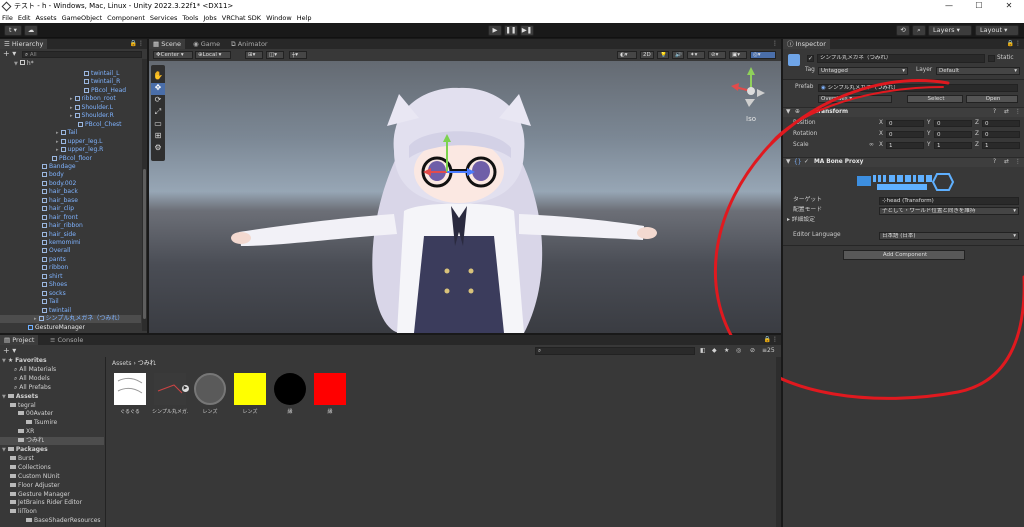 This screenshot has width=1024, height=527. I want to click on tab-animator: ⧉ Animator, so click(249, 44).